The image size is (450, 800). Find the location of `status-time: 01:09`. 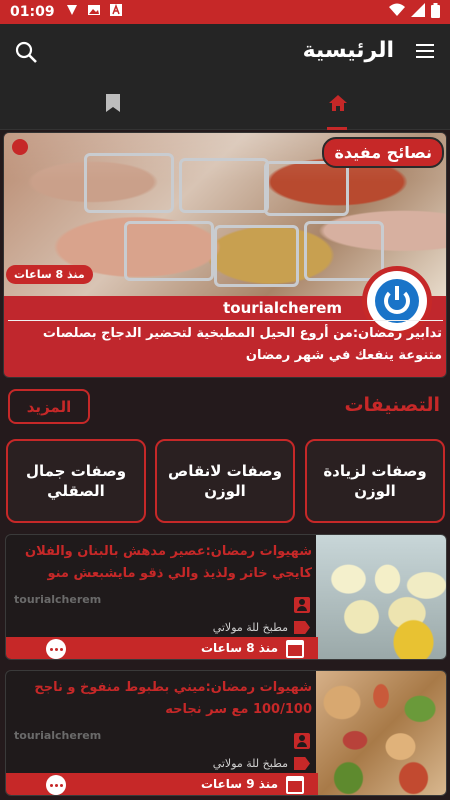

status-time: 01:09 is located at coordinates (32, 12).